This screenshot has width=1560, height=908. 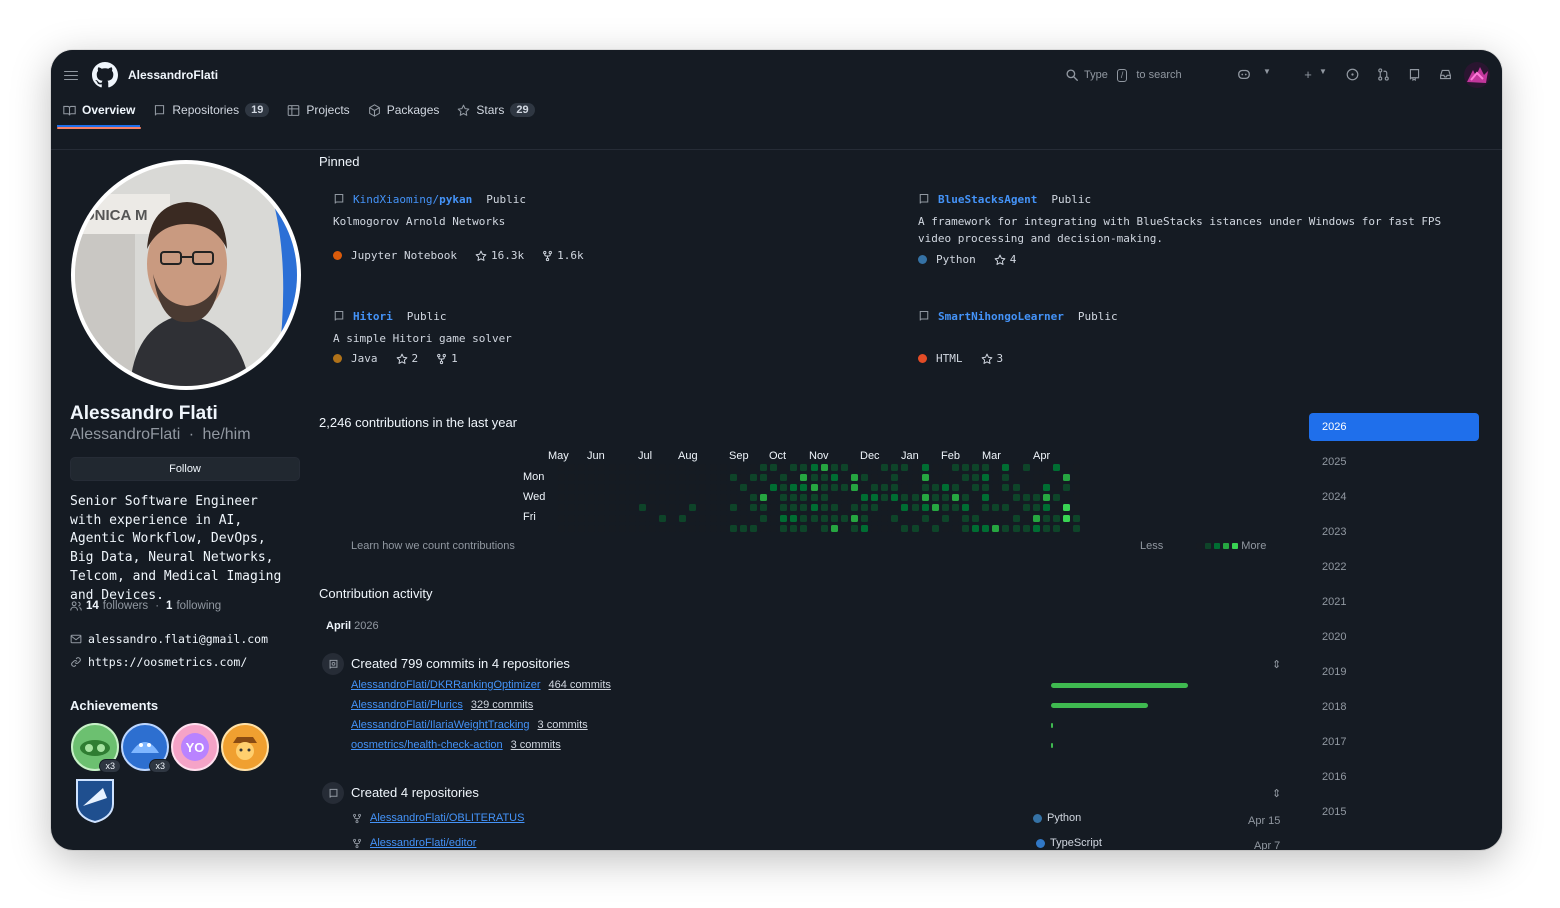 I want to click on commit-repo-link: AlessandroFlati/IlariaWeightTracking, so click(x=440, y=725).